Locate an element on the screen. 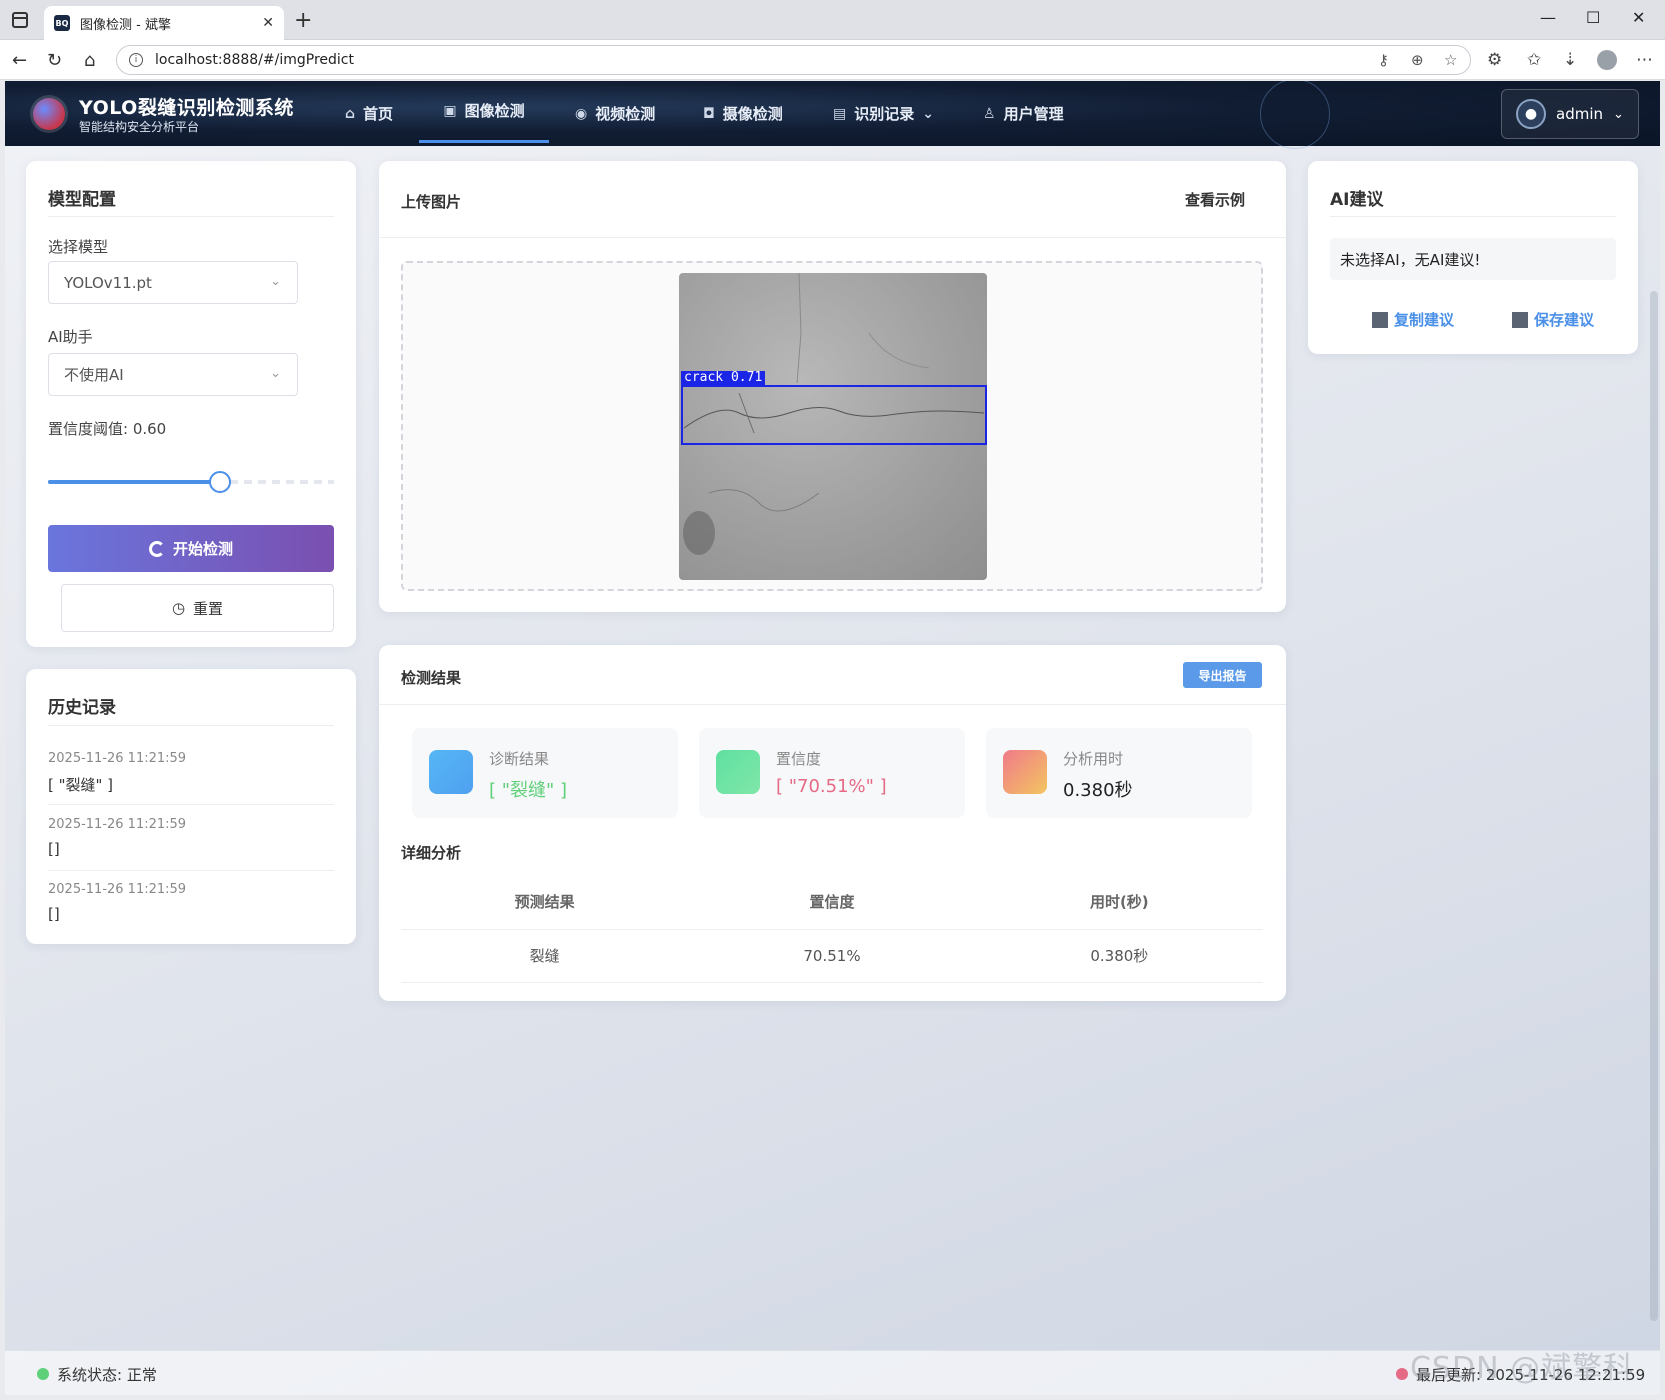  table-row: 裂缝 70.51% 0.380秒 is located at coordinates (832, 956).